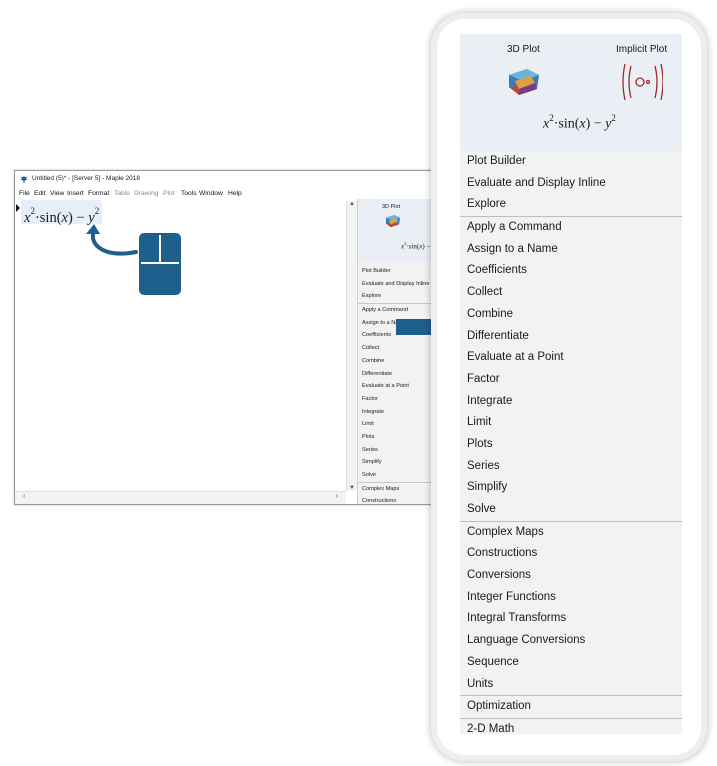 The width and height of the screenshot is (717, 766). What do you see at coordinates (40, 193) in the screenshot?
I see `menu-edit: Edit` at bounding box center [40, 193].